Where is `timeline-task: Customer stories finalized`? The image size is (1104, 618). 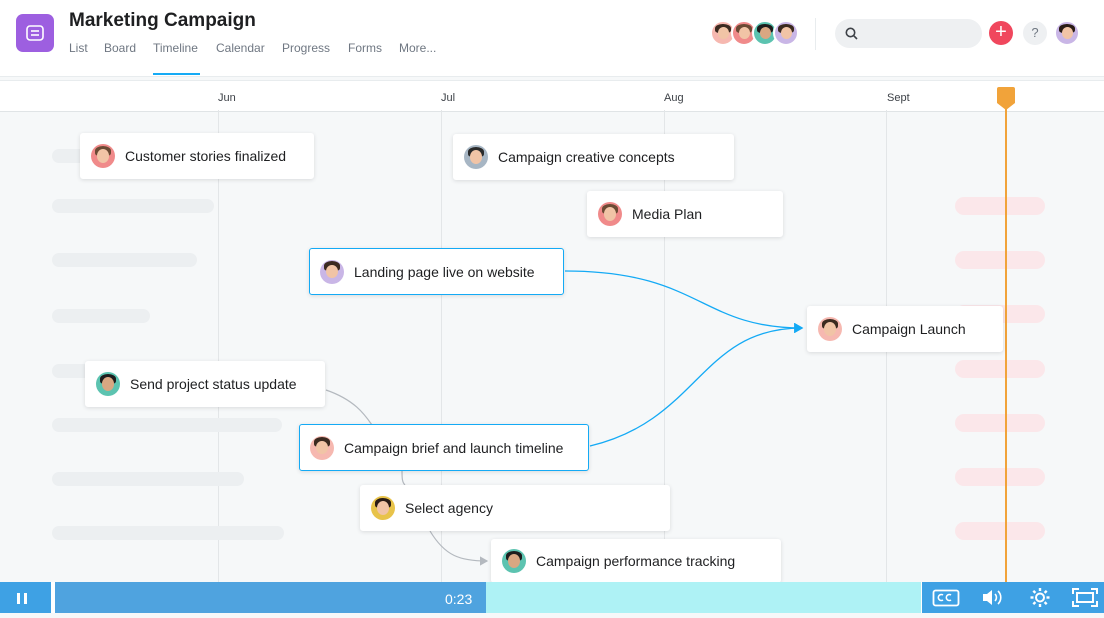 timeline-task: Customer stories finalized is located at coordinates (197, 156).